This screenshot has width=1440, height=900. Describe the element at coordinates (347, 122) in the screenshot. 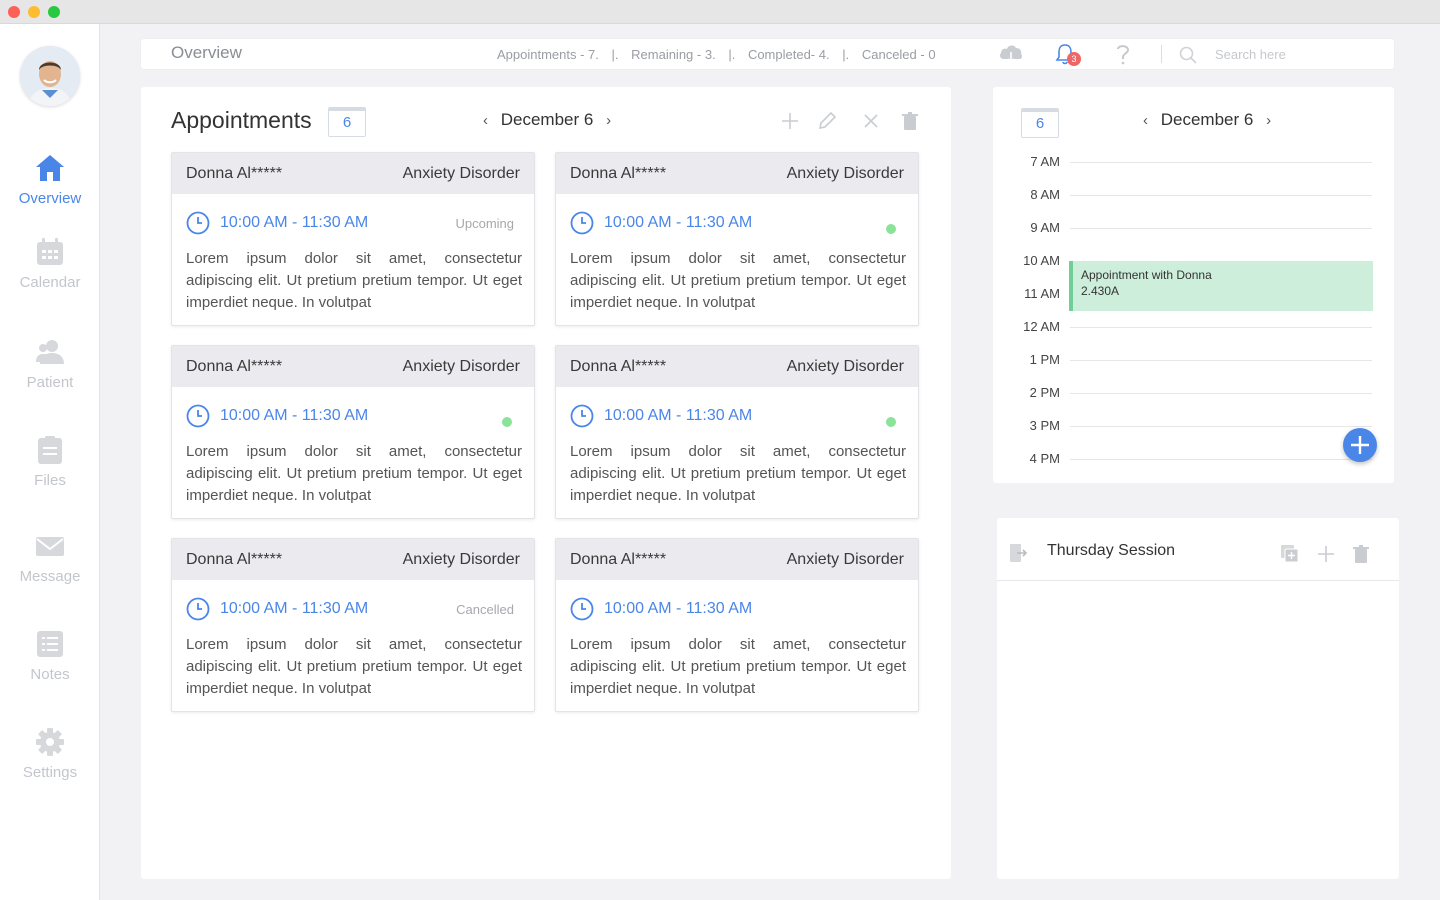

I see `day-badge: 6` at that location.